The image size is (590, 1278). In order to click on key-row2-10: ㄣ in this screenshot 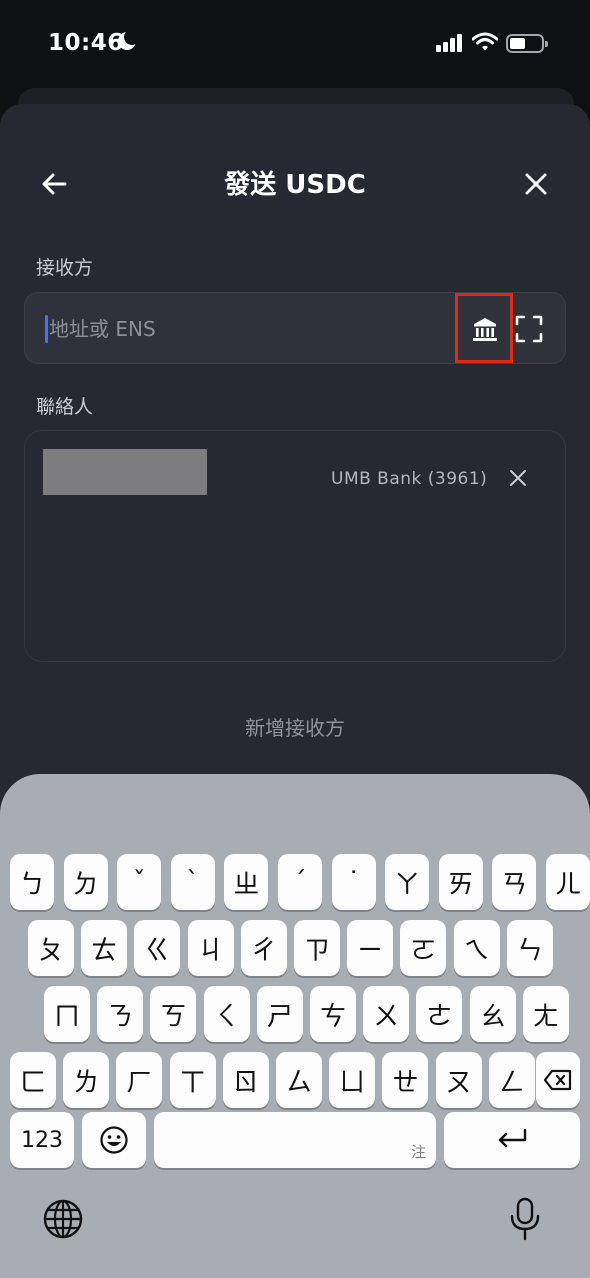, I will do `click(529, 948)`.